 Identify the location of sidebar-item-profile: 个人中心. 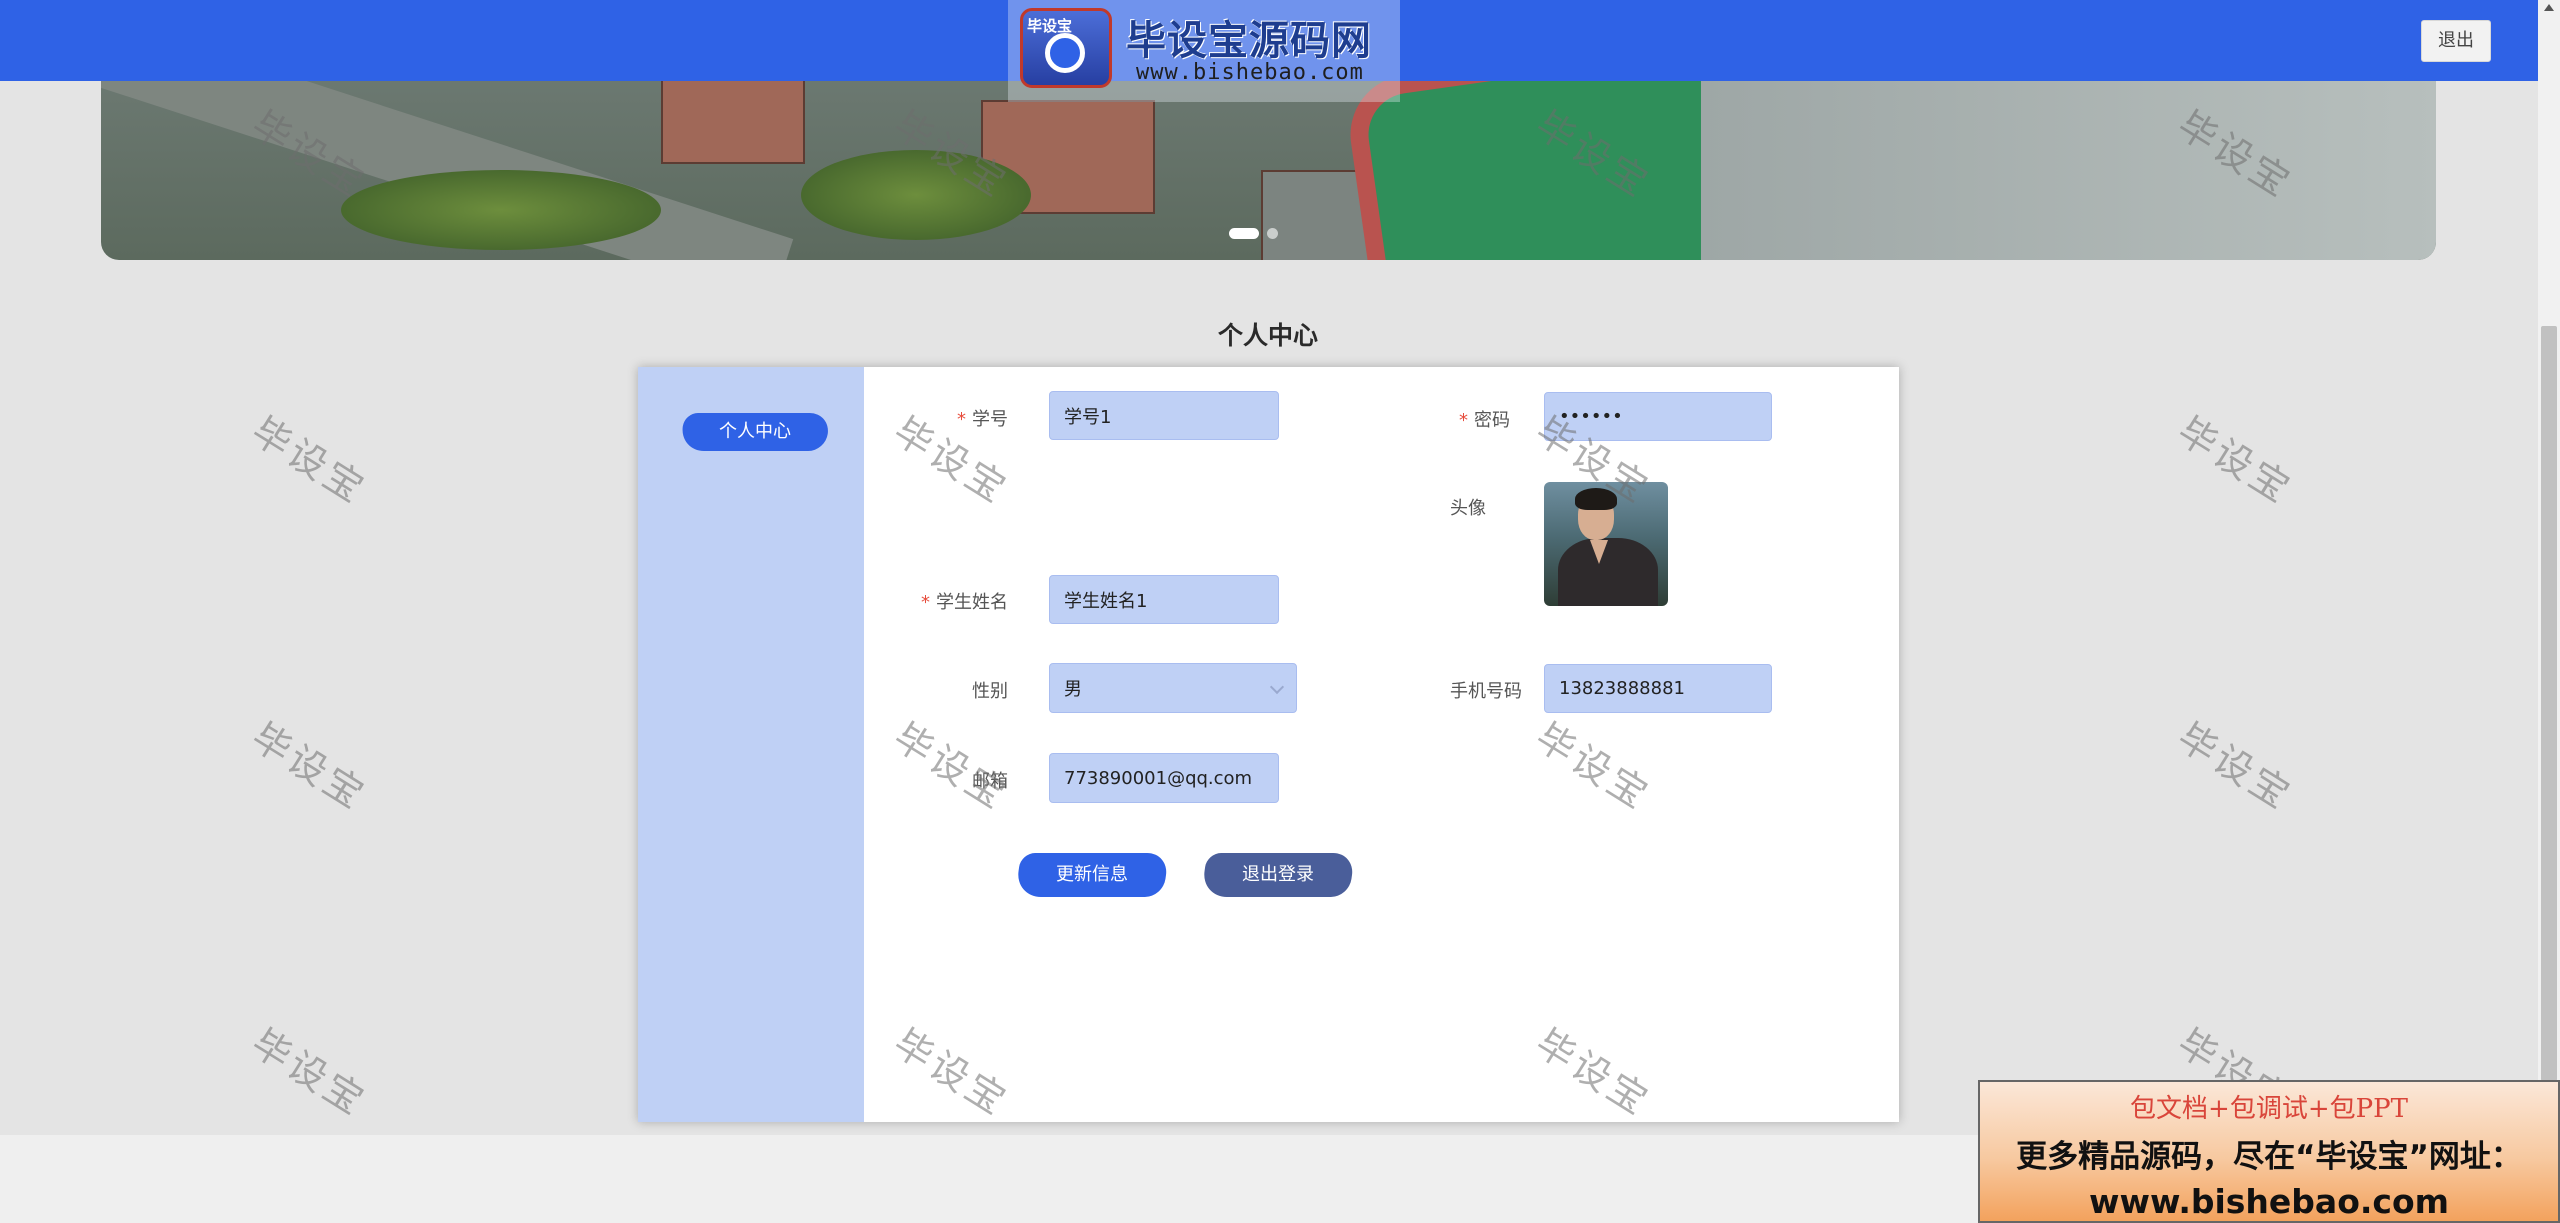
(755, 432).